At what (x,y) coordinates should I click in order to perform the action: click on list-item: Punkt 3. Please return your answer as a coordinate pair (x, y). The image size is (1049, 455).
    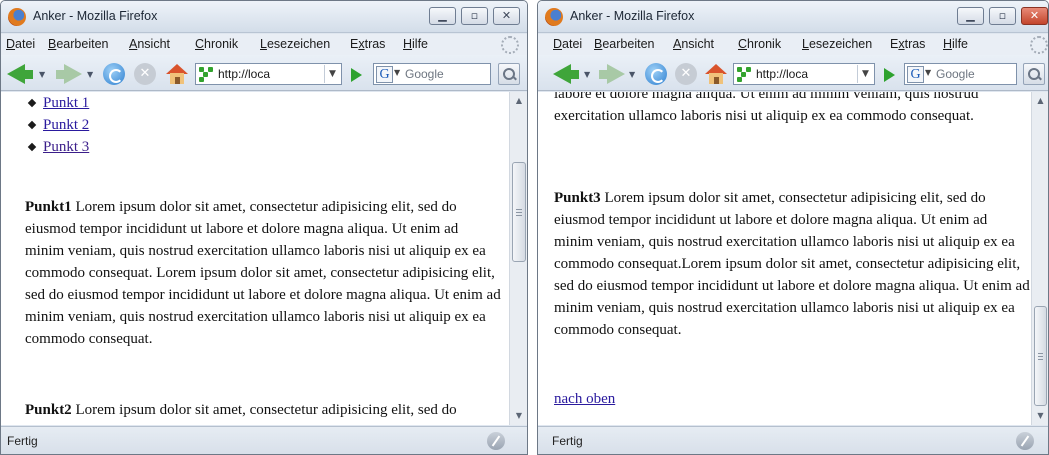
    Looking at the image, I should click on (66, 147).